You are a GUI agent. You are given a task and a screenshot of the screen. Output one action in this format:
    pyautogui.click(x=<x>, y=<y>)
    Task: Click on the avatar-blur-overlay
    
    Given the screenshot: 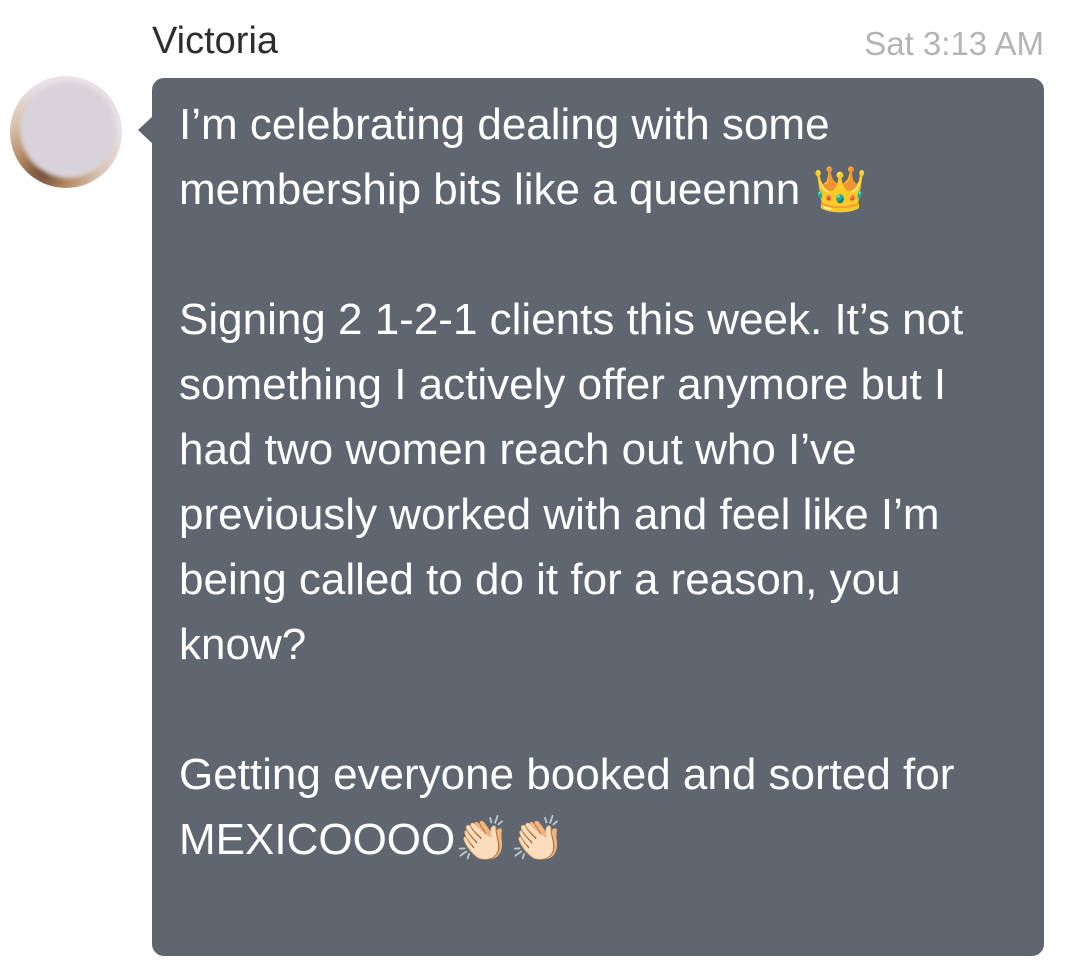 What is the action you would take?
    pyautogui.click(x=68, y=130)
    